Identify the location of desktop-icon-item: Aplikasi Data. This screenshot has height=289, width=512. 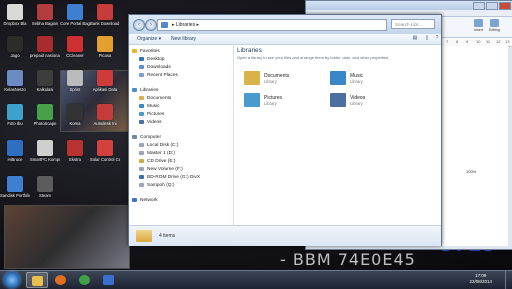
(105, 81).